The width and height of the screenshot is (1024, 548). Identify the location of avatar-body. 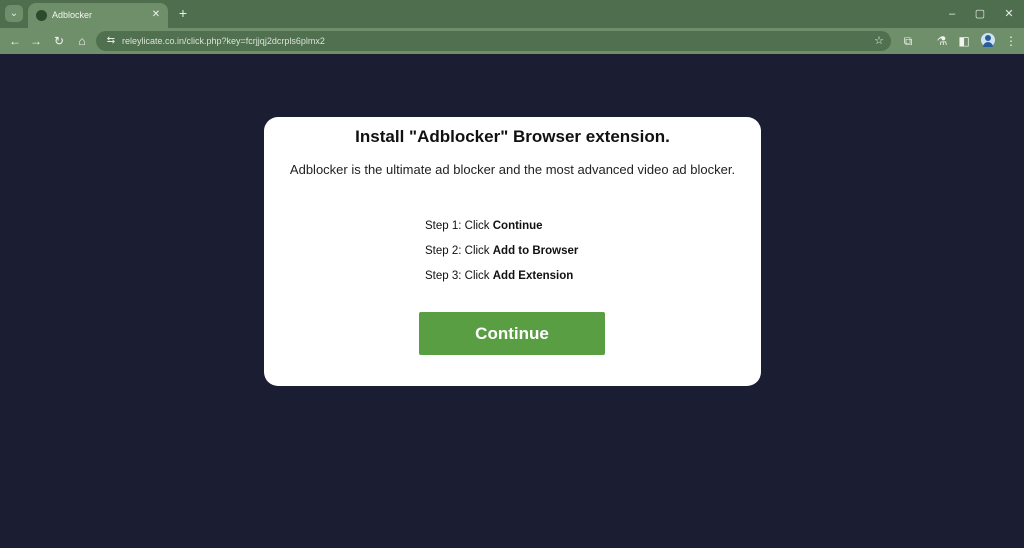
(988, 44).